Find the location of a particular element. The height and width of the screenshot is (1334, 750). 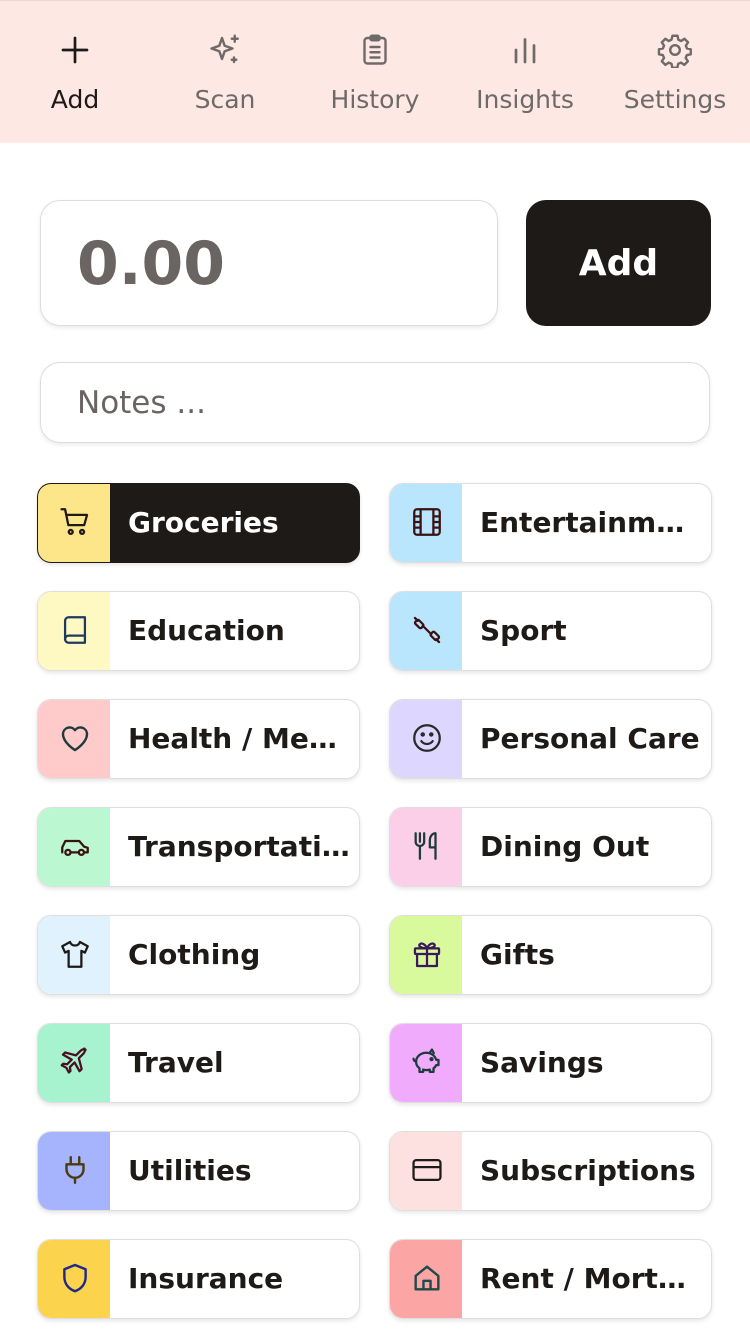

dumbbell-icon is located at coordinates (427, 630).